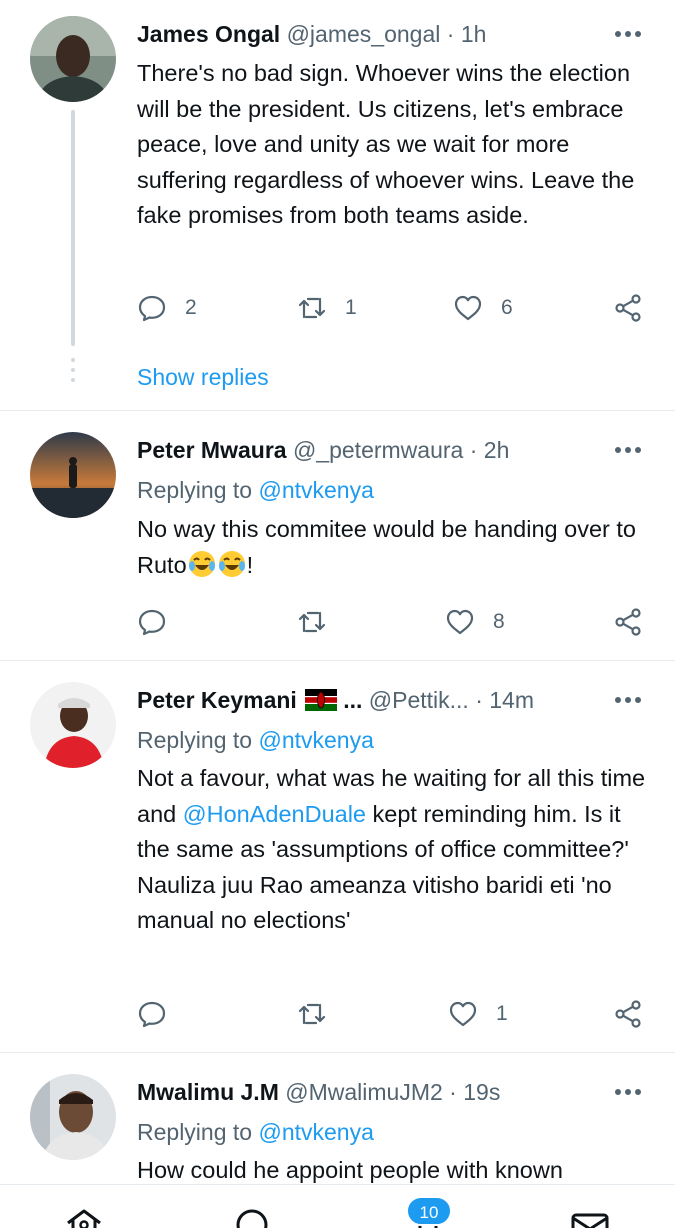 This screenshot has width=675, height=1228. Describe the element at coordinates (511, 700) in the screenshot. I see `timestamp: 14m` at that location.